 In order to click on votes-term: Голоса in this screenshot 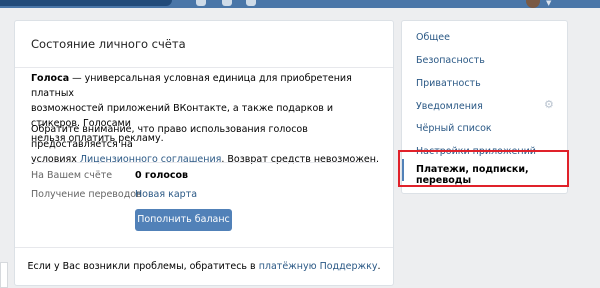, I will do `click(50, 78)`.